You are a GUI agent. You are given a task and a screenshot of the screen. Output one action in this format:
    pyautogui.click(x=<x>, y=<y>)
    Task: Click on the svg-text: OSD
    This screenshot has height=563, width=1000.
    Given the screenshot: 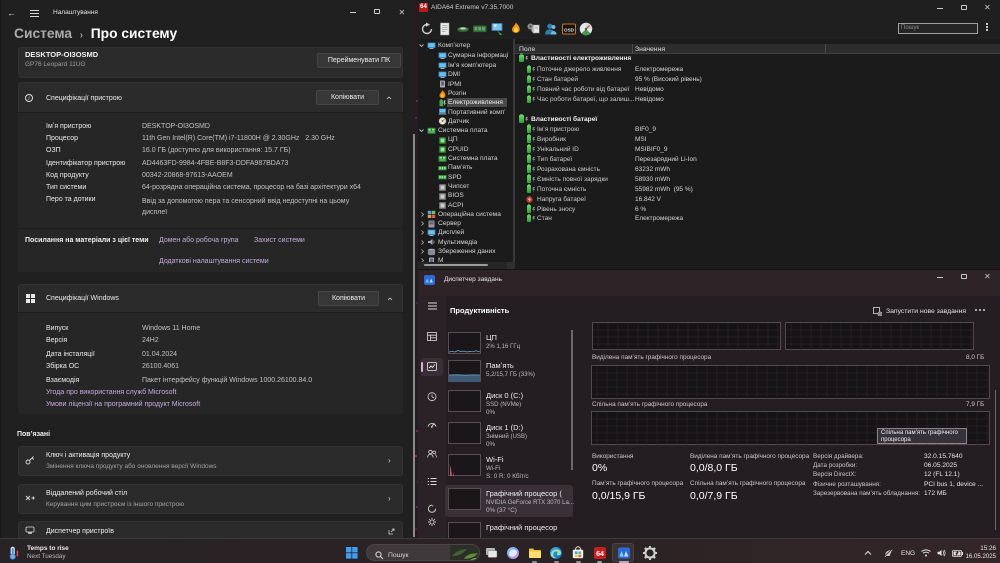 What is the action you would take?
    pyautogui.click(x=569, y=29)
    